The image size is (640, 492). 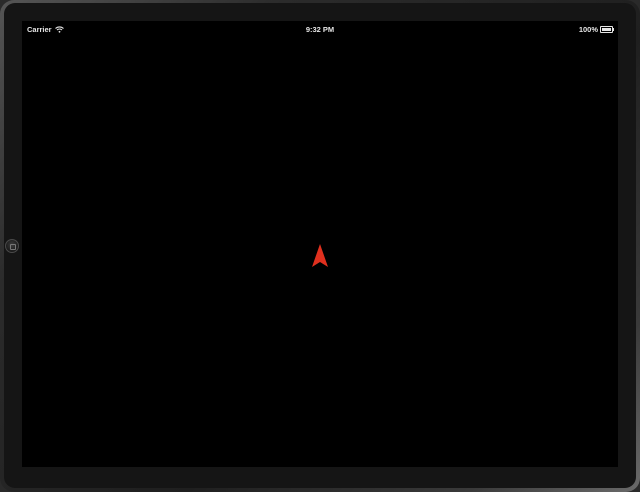 I want to click on battery-percent: 100%, so click(x=588, y=29).